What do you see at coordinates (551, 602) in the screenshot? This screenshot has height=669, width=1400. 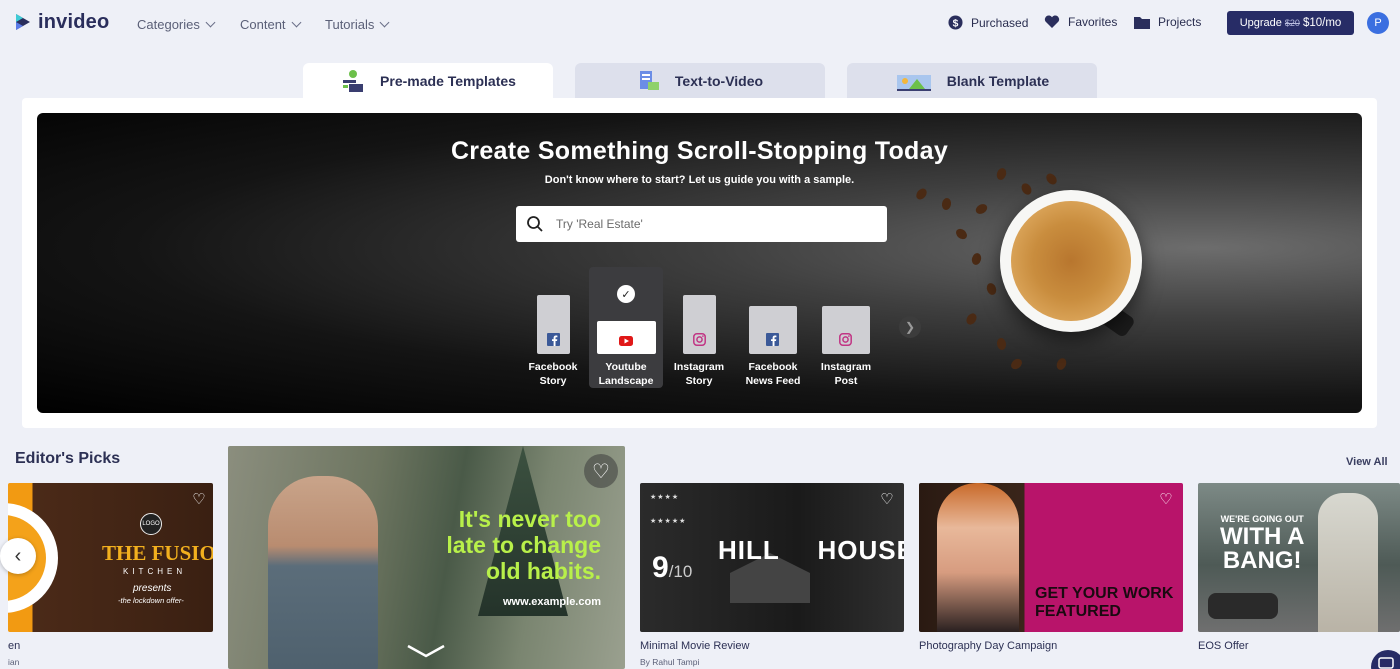 I see `thumb-url: www.example.com` at bounding box center [551, 602].